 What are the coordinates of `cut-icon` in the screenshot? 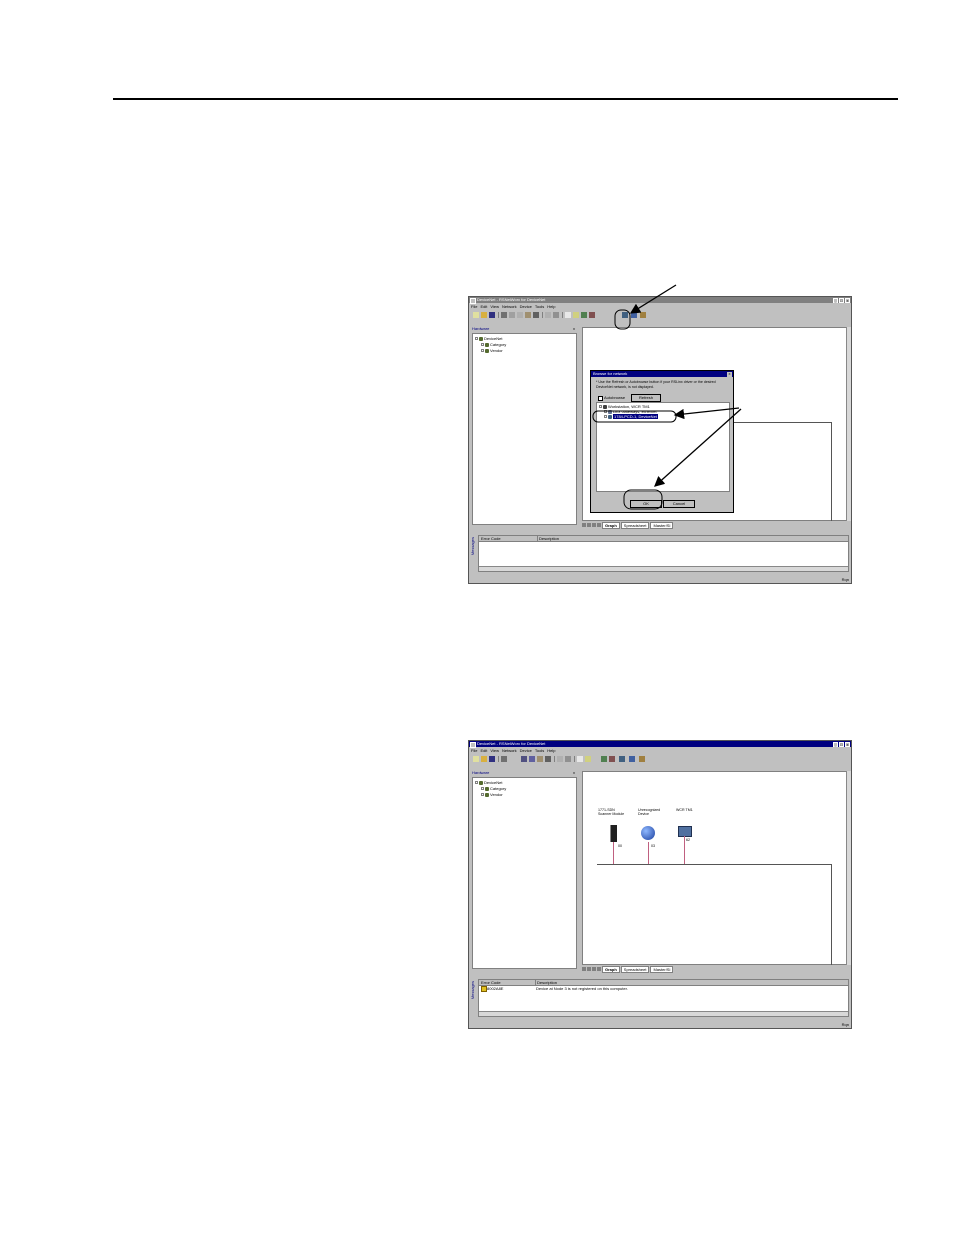 It's located at (524, 759).